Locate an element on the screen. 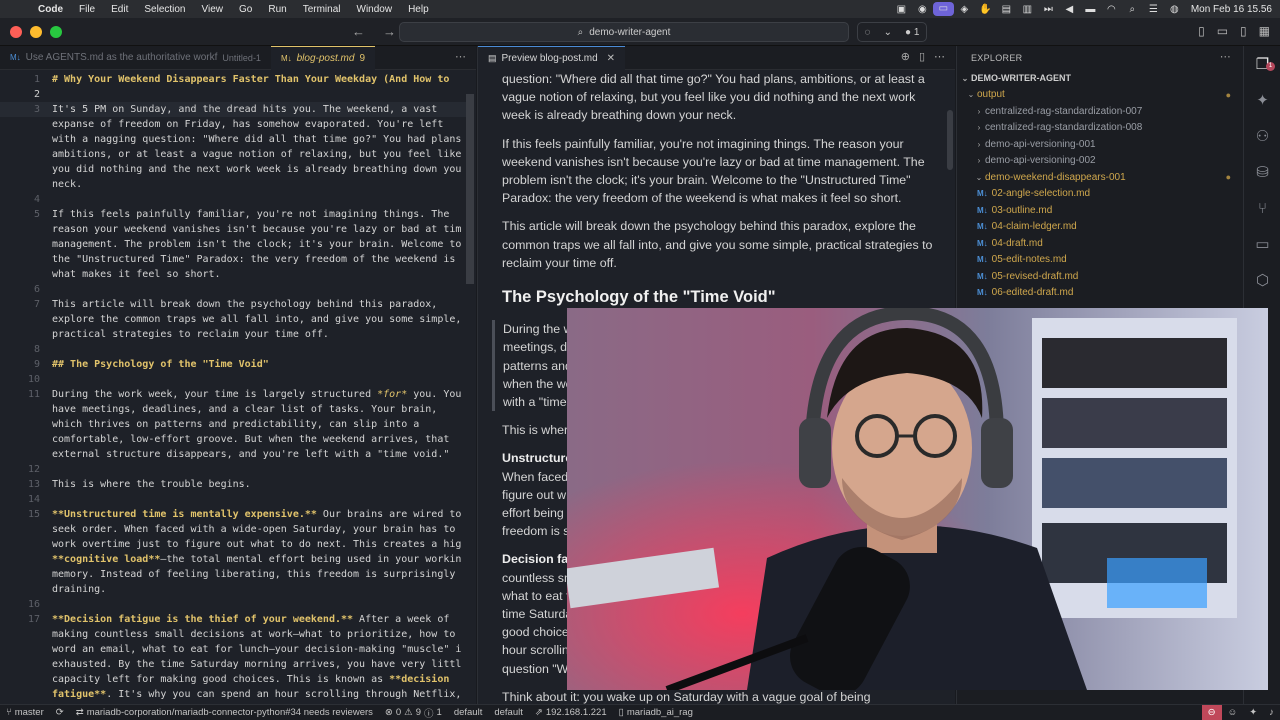 This screenshot has width=1280, height=720. database-icon: ▯ is located at coordinates (621, 712).